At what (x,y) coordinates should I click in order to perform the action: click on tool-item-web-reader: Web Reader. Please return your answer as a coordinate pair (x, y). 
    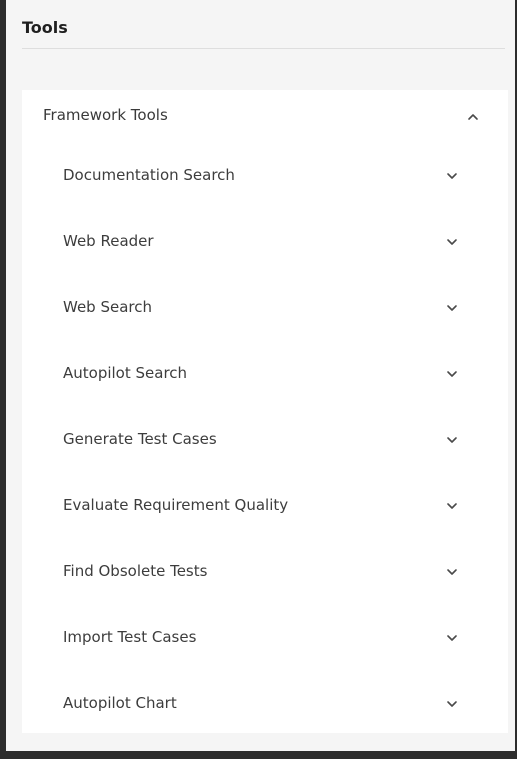
    Looking at the image, I should click on (265, 241).